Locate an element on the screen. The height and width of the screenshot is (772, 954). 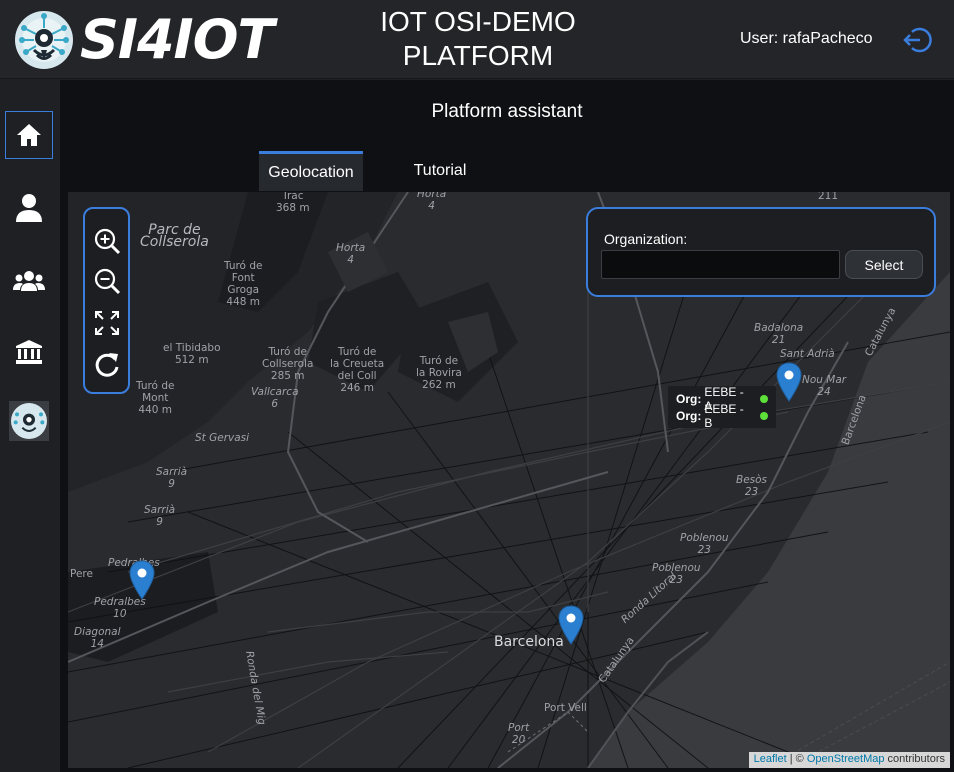
map-label-horta-top: Horta 4 is located at coordinates (432, 202).